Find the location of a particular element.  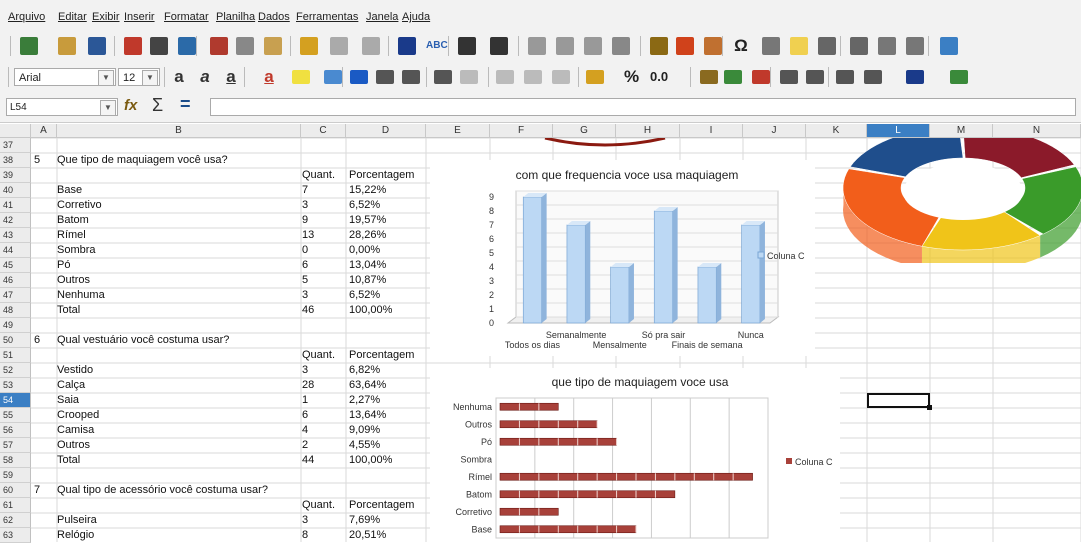

row-header-40: 40 is located at coordinates (15, 190).